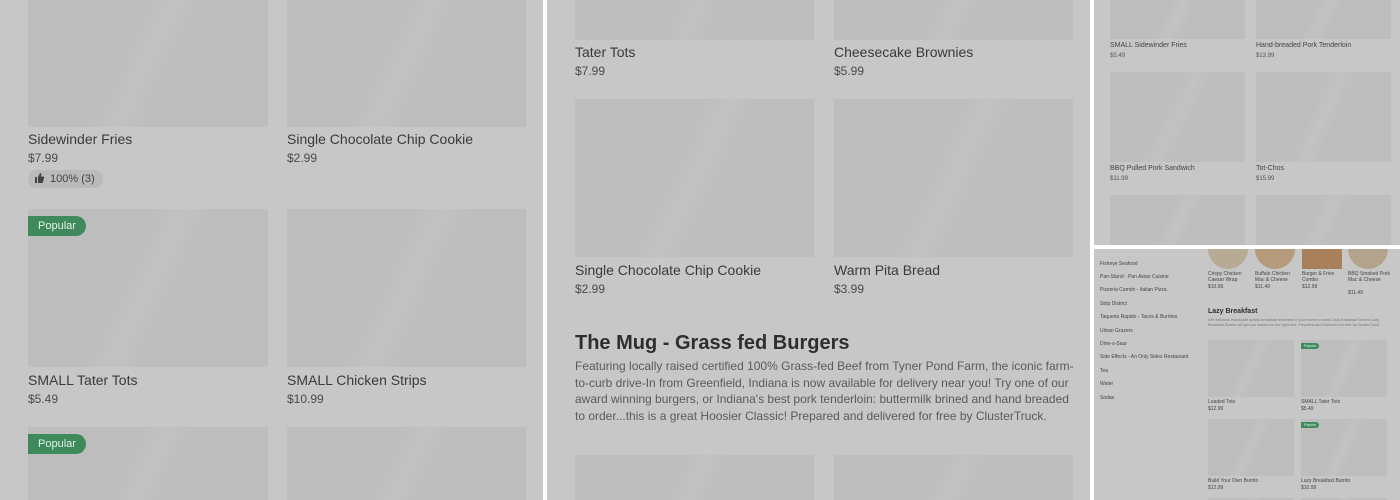 The image size is (1400, 500). What do you see at coordinates (1119, 264) in the screenshot?
I see `sidebar-item: Fisheye Seafood` at bounding box center [1119, 264].